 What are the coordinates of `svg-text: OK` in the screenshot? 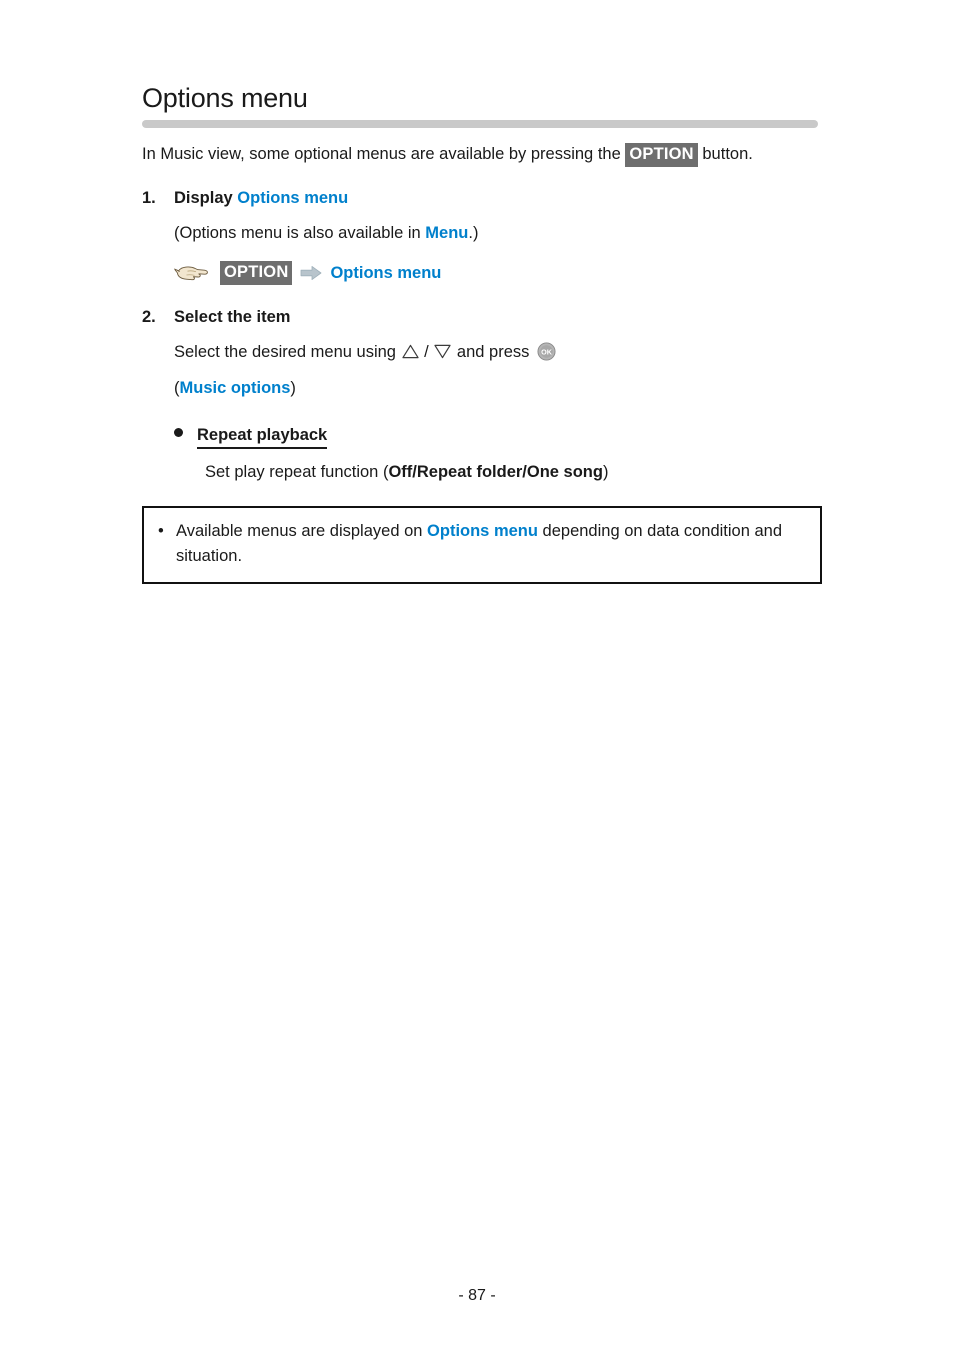 It's located at (547, 351).